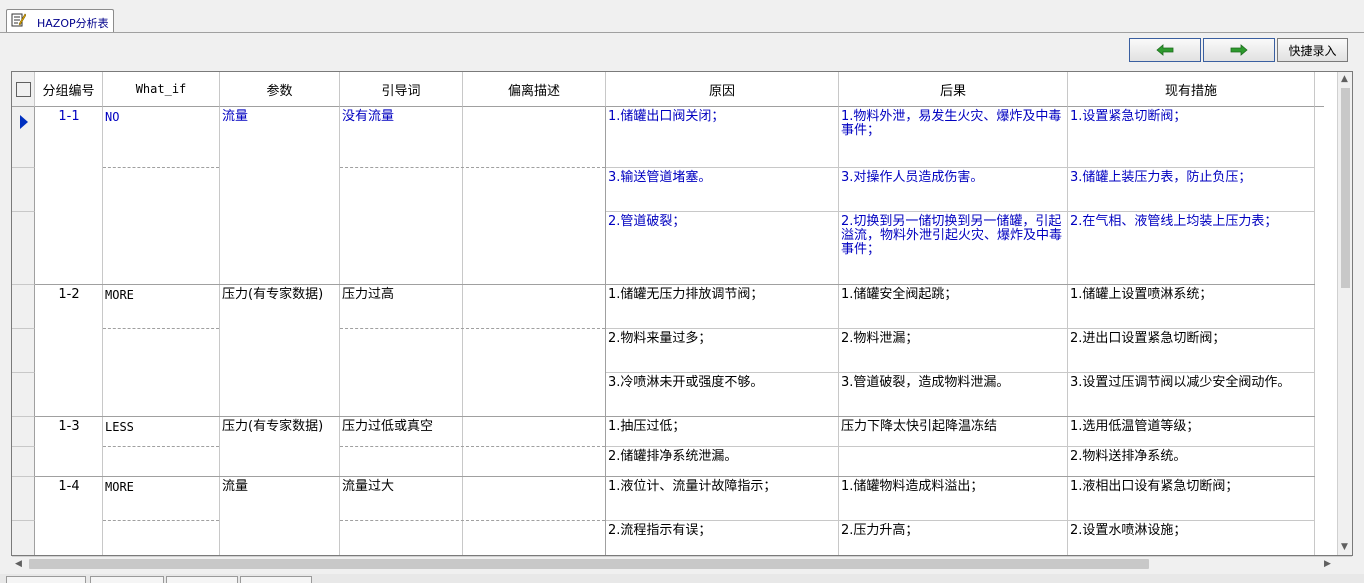 The height and width of the screenshot is (583, 1364). What do you see at coordinates (69, 498) in the screenshot?
I see `cell-group-id: 1-4` at bounding box center [69, 498].